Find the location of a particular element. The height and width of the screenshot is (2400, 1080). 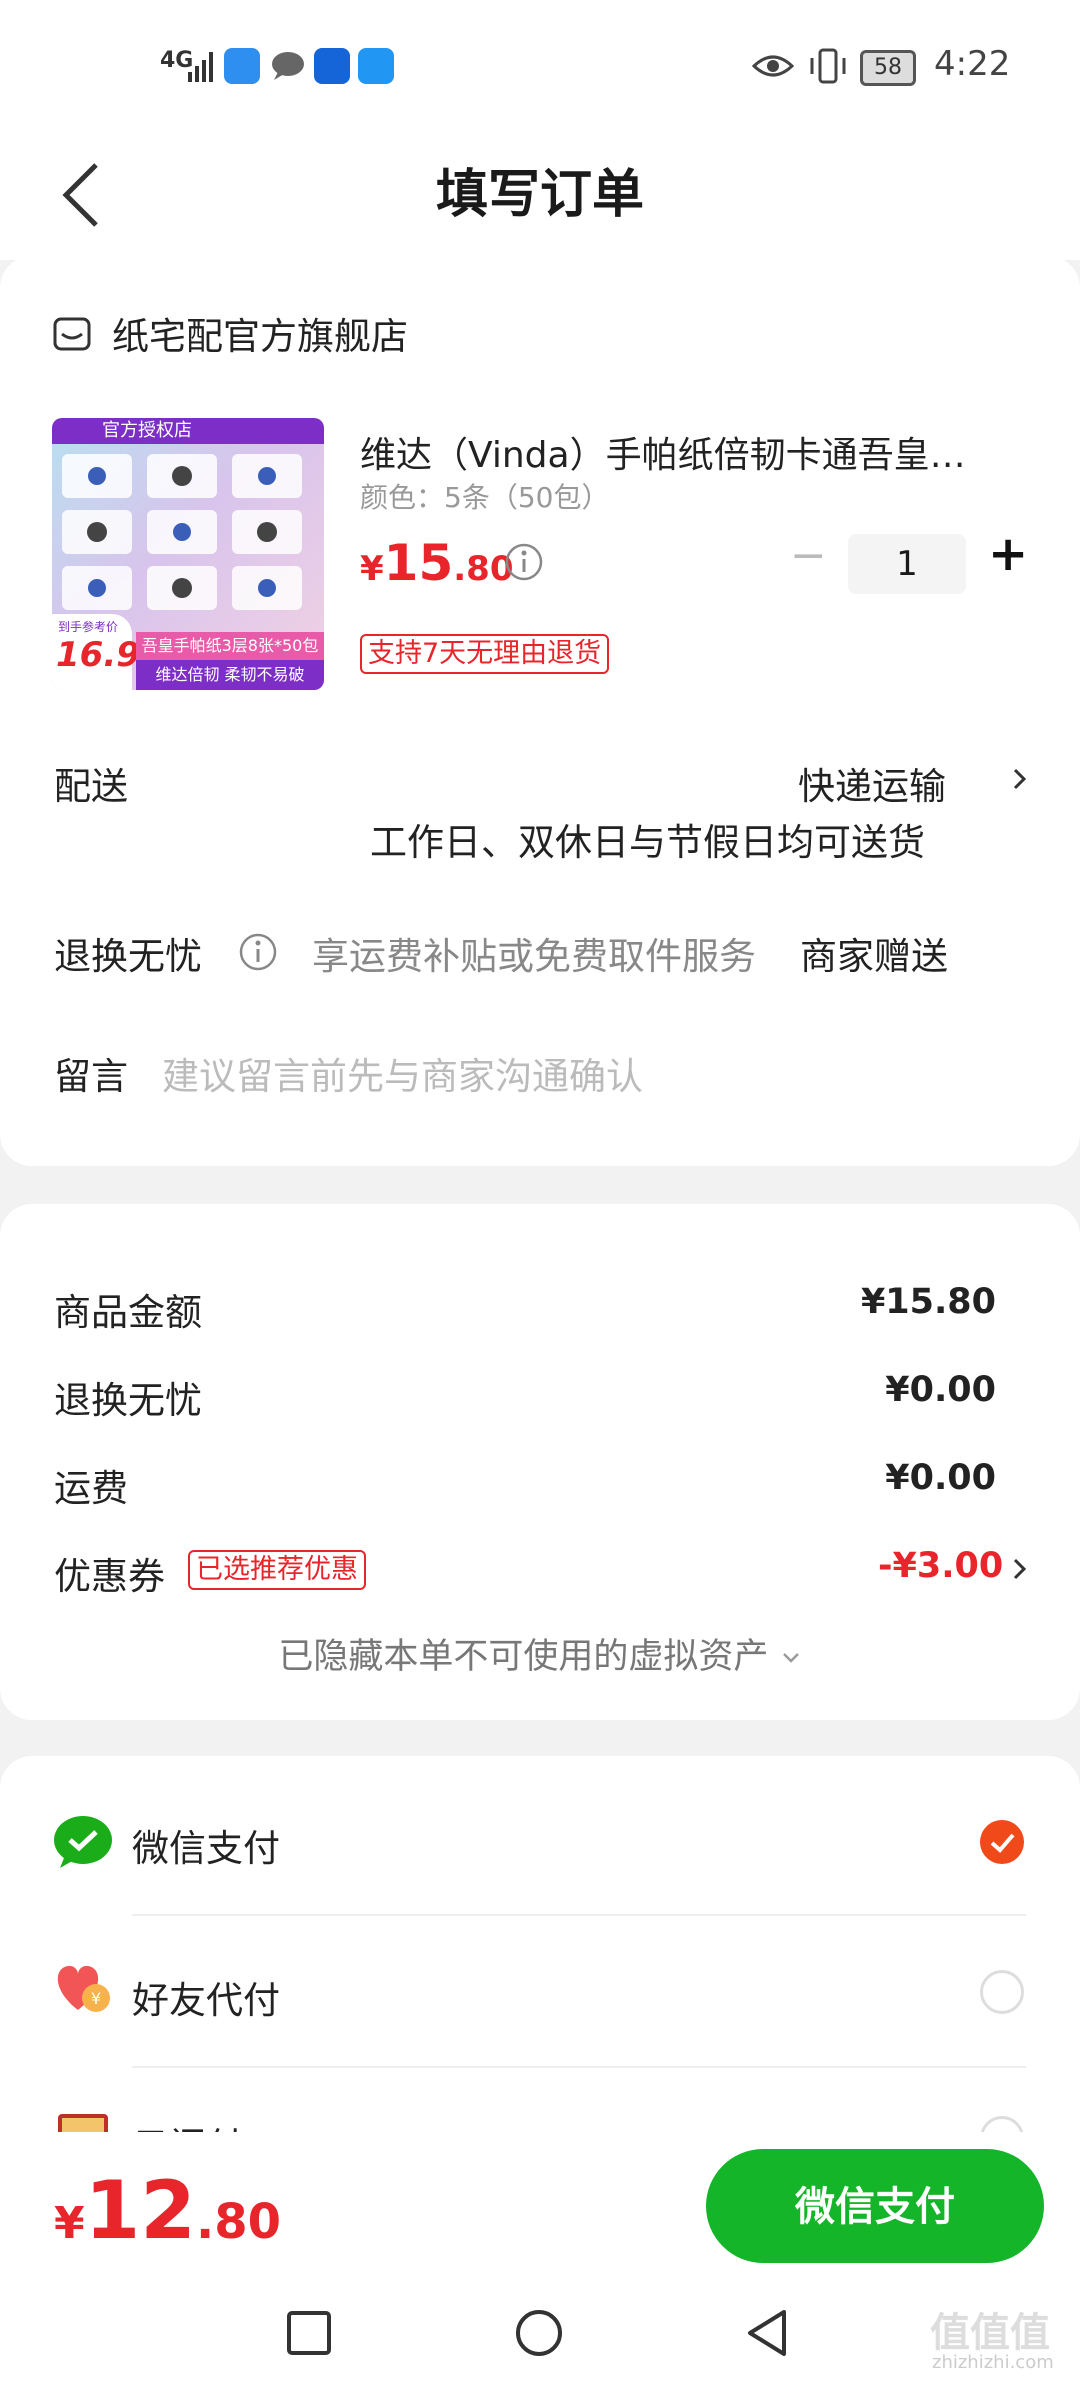

checkmark-icon is located at coordinates (1002, 1843).